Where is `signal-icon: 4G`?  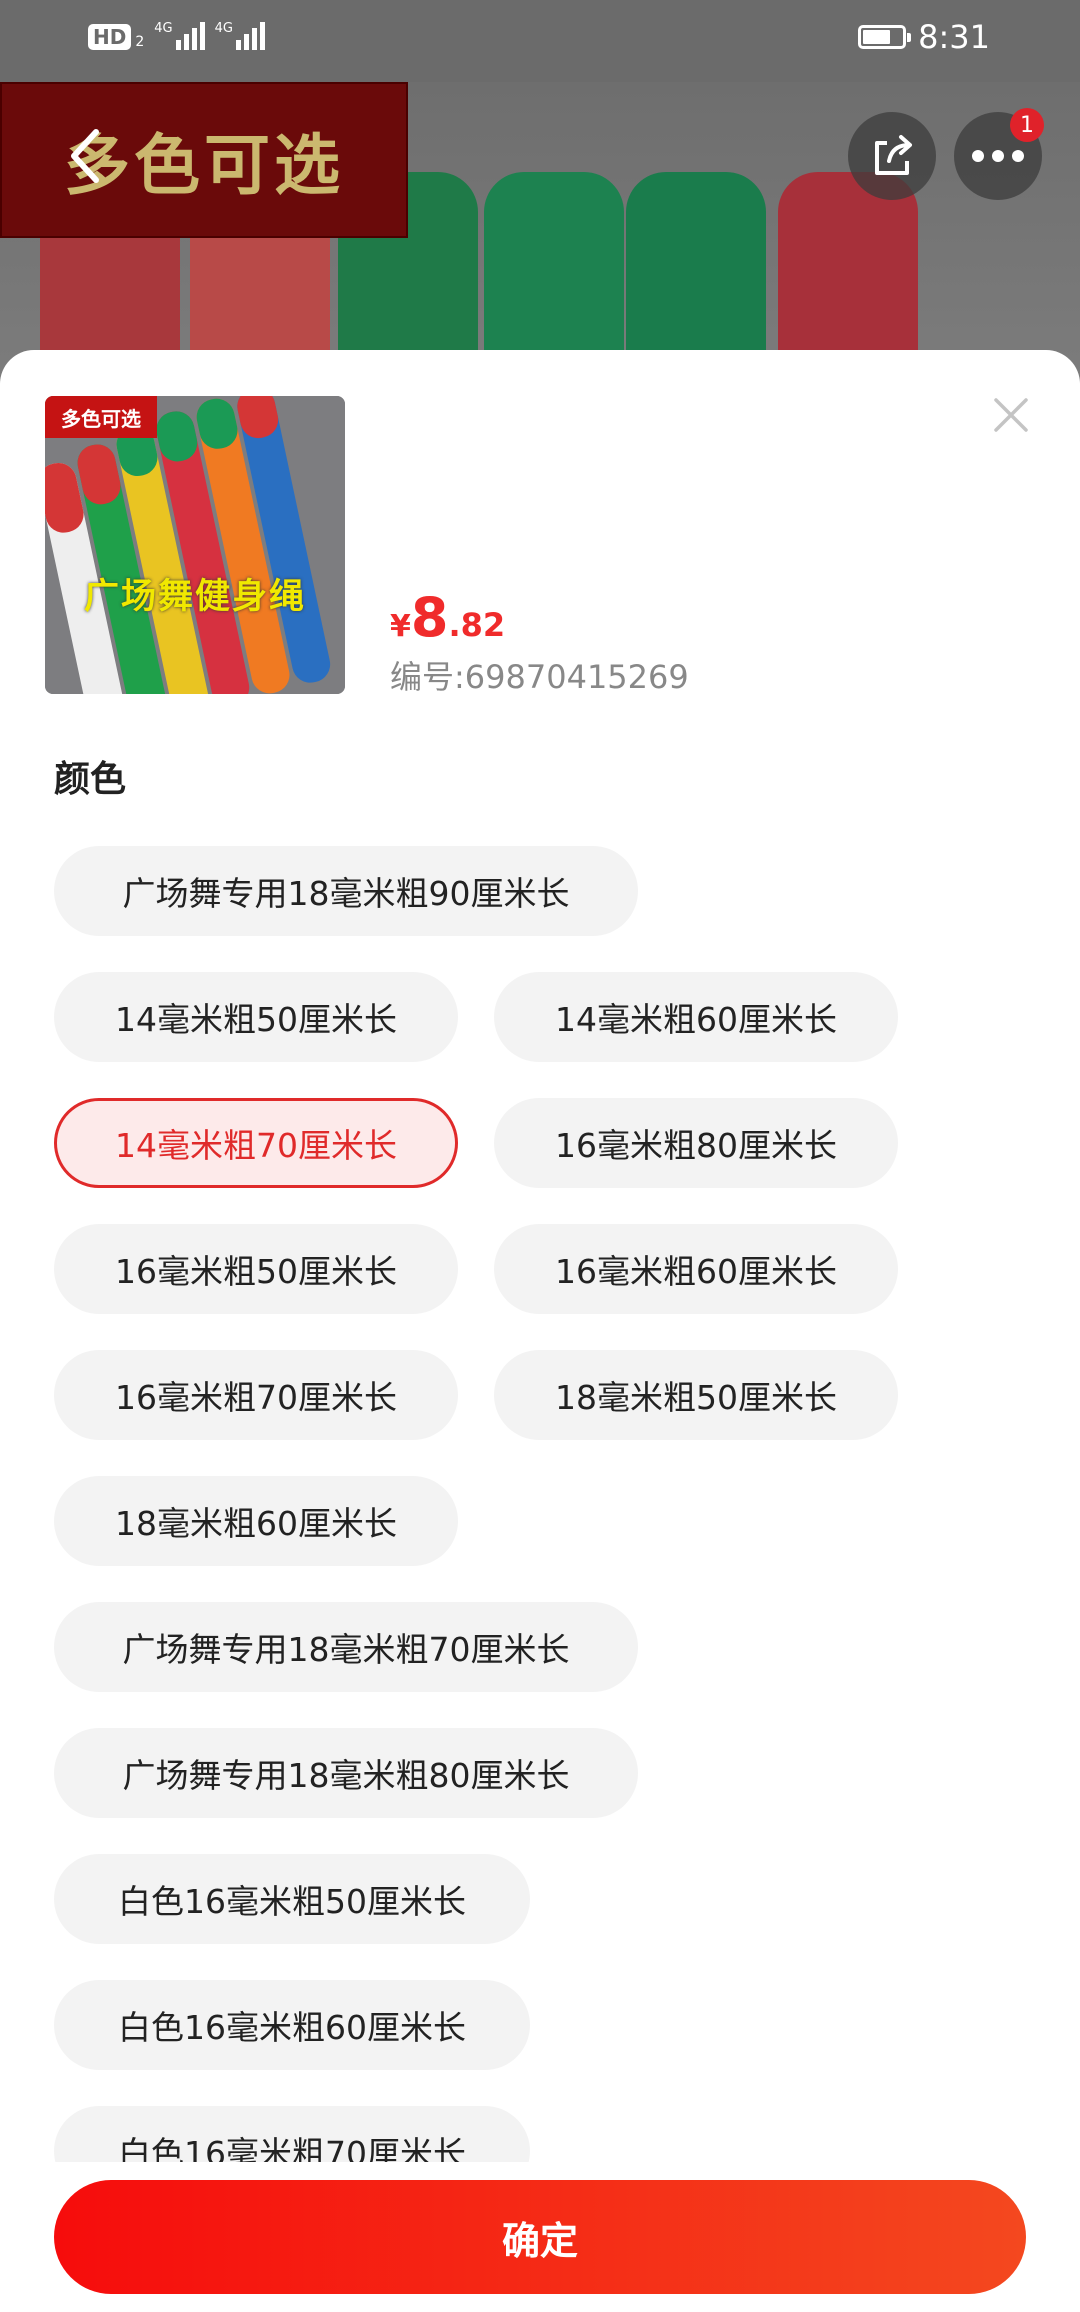 signal-icon: 4G is located at coordinates (179, 35).